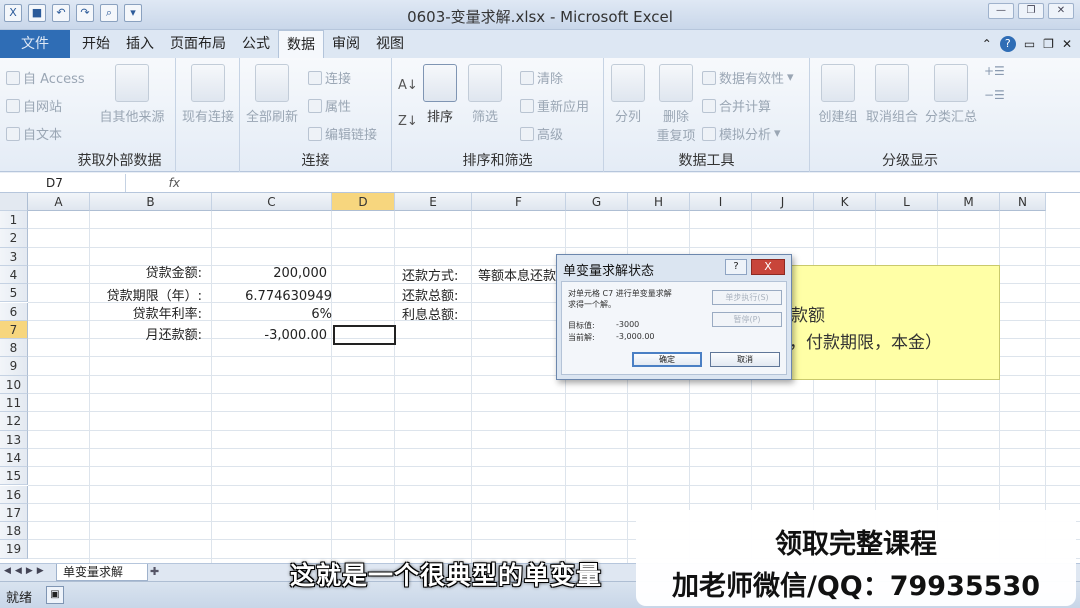 This screenshot has width=1080, height=608. What do you see at coordinates (14, 494) in the screenshot?
I see `row-header: 16` at bounding box center [14, 494].